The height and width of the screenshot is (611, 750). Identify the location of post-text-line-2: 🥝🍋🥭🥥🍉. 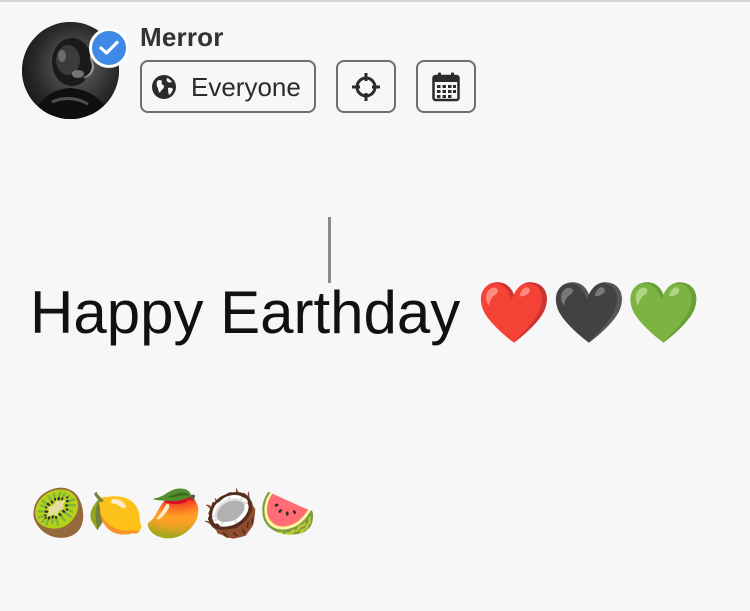
(173, 513).